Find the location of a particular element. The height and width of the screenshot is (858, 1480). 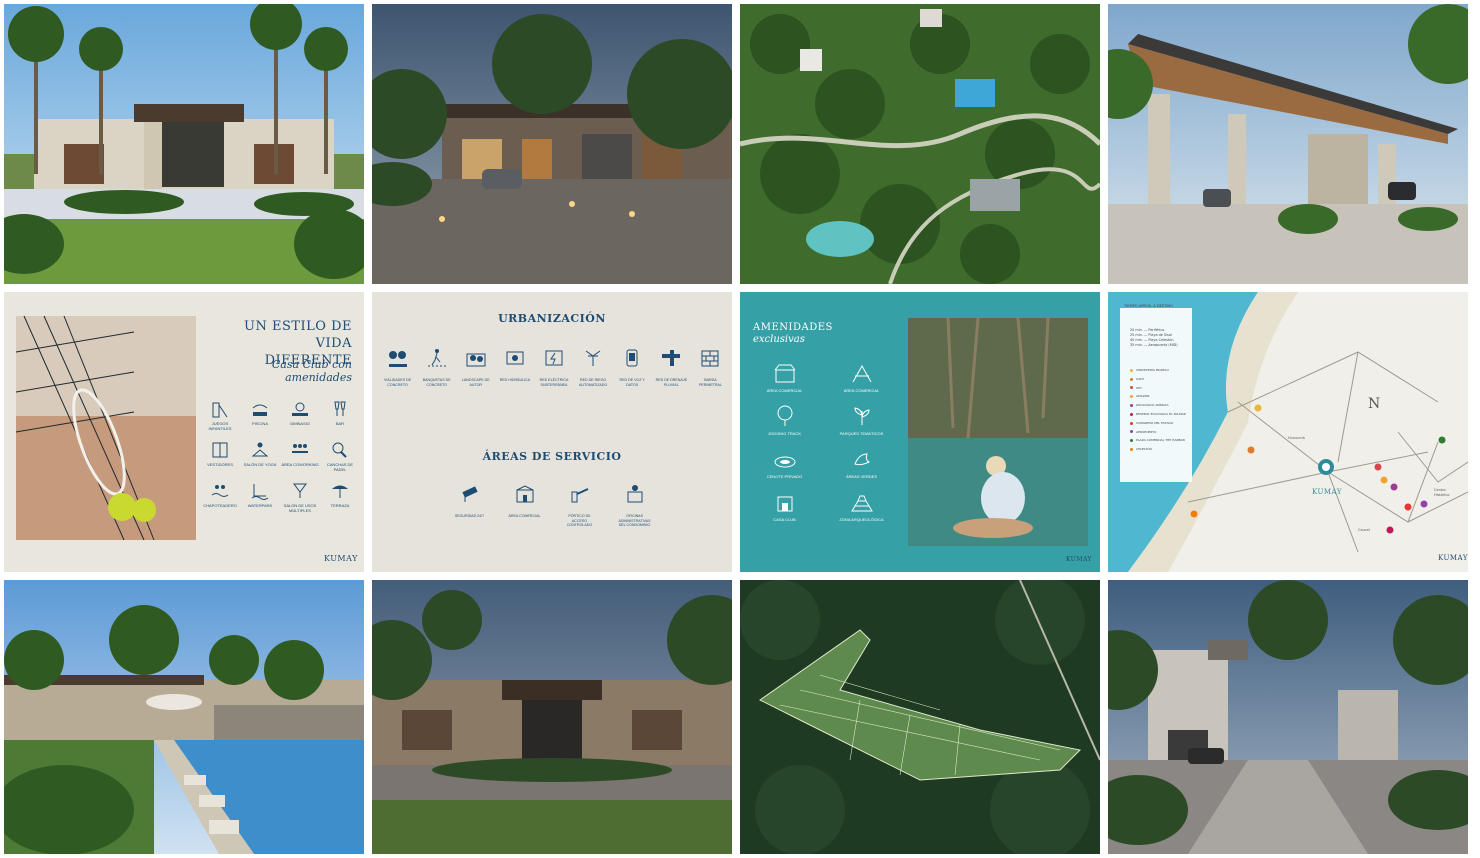

amenity-item: VESTIDORES is located at coordinates (220, 456).